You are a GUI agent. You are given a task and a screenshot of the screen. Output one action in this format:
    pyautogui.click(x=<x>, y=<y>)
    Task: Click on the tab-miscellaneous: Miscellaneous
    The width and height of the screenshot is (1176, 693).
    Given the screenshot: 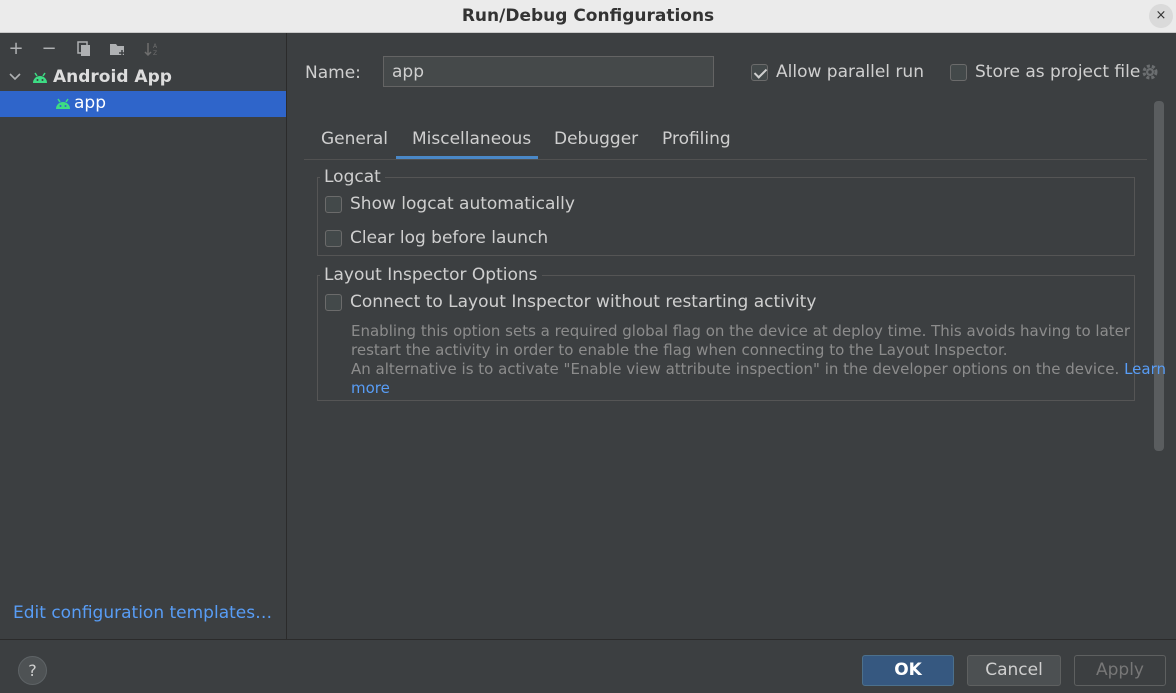 What is the action you would take?
    pyautogui.click(x=471, y=139)
    